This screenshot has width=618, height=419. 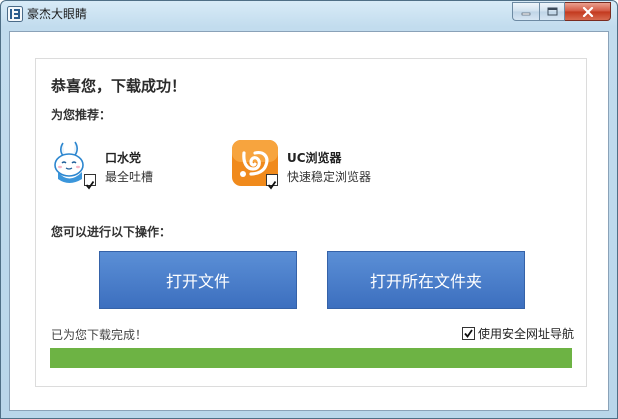 I want to click on koushuidang-checkbox, so click(x=90, y=182).